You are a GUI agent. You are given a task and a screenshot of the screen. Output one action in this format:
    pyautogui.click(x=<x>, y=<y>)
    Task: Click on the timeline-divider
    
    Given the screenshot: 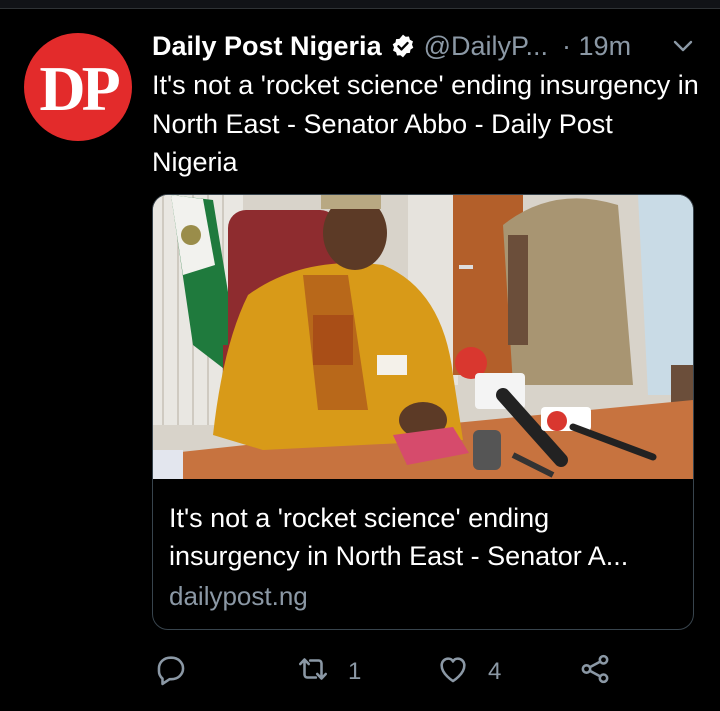 What is the action you would take?
    pyautogui.click(x=360, y=4)
    